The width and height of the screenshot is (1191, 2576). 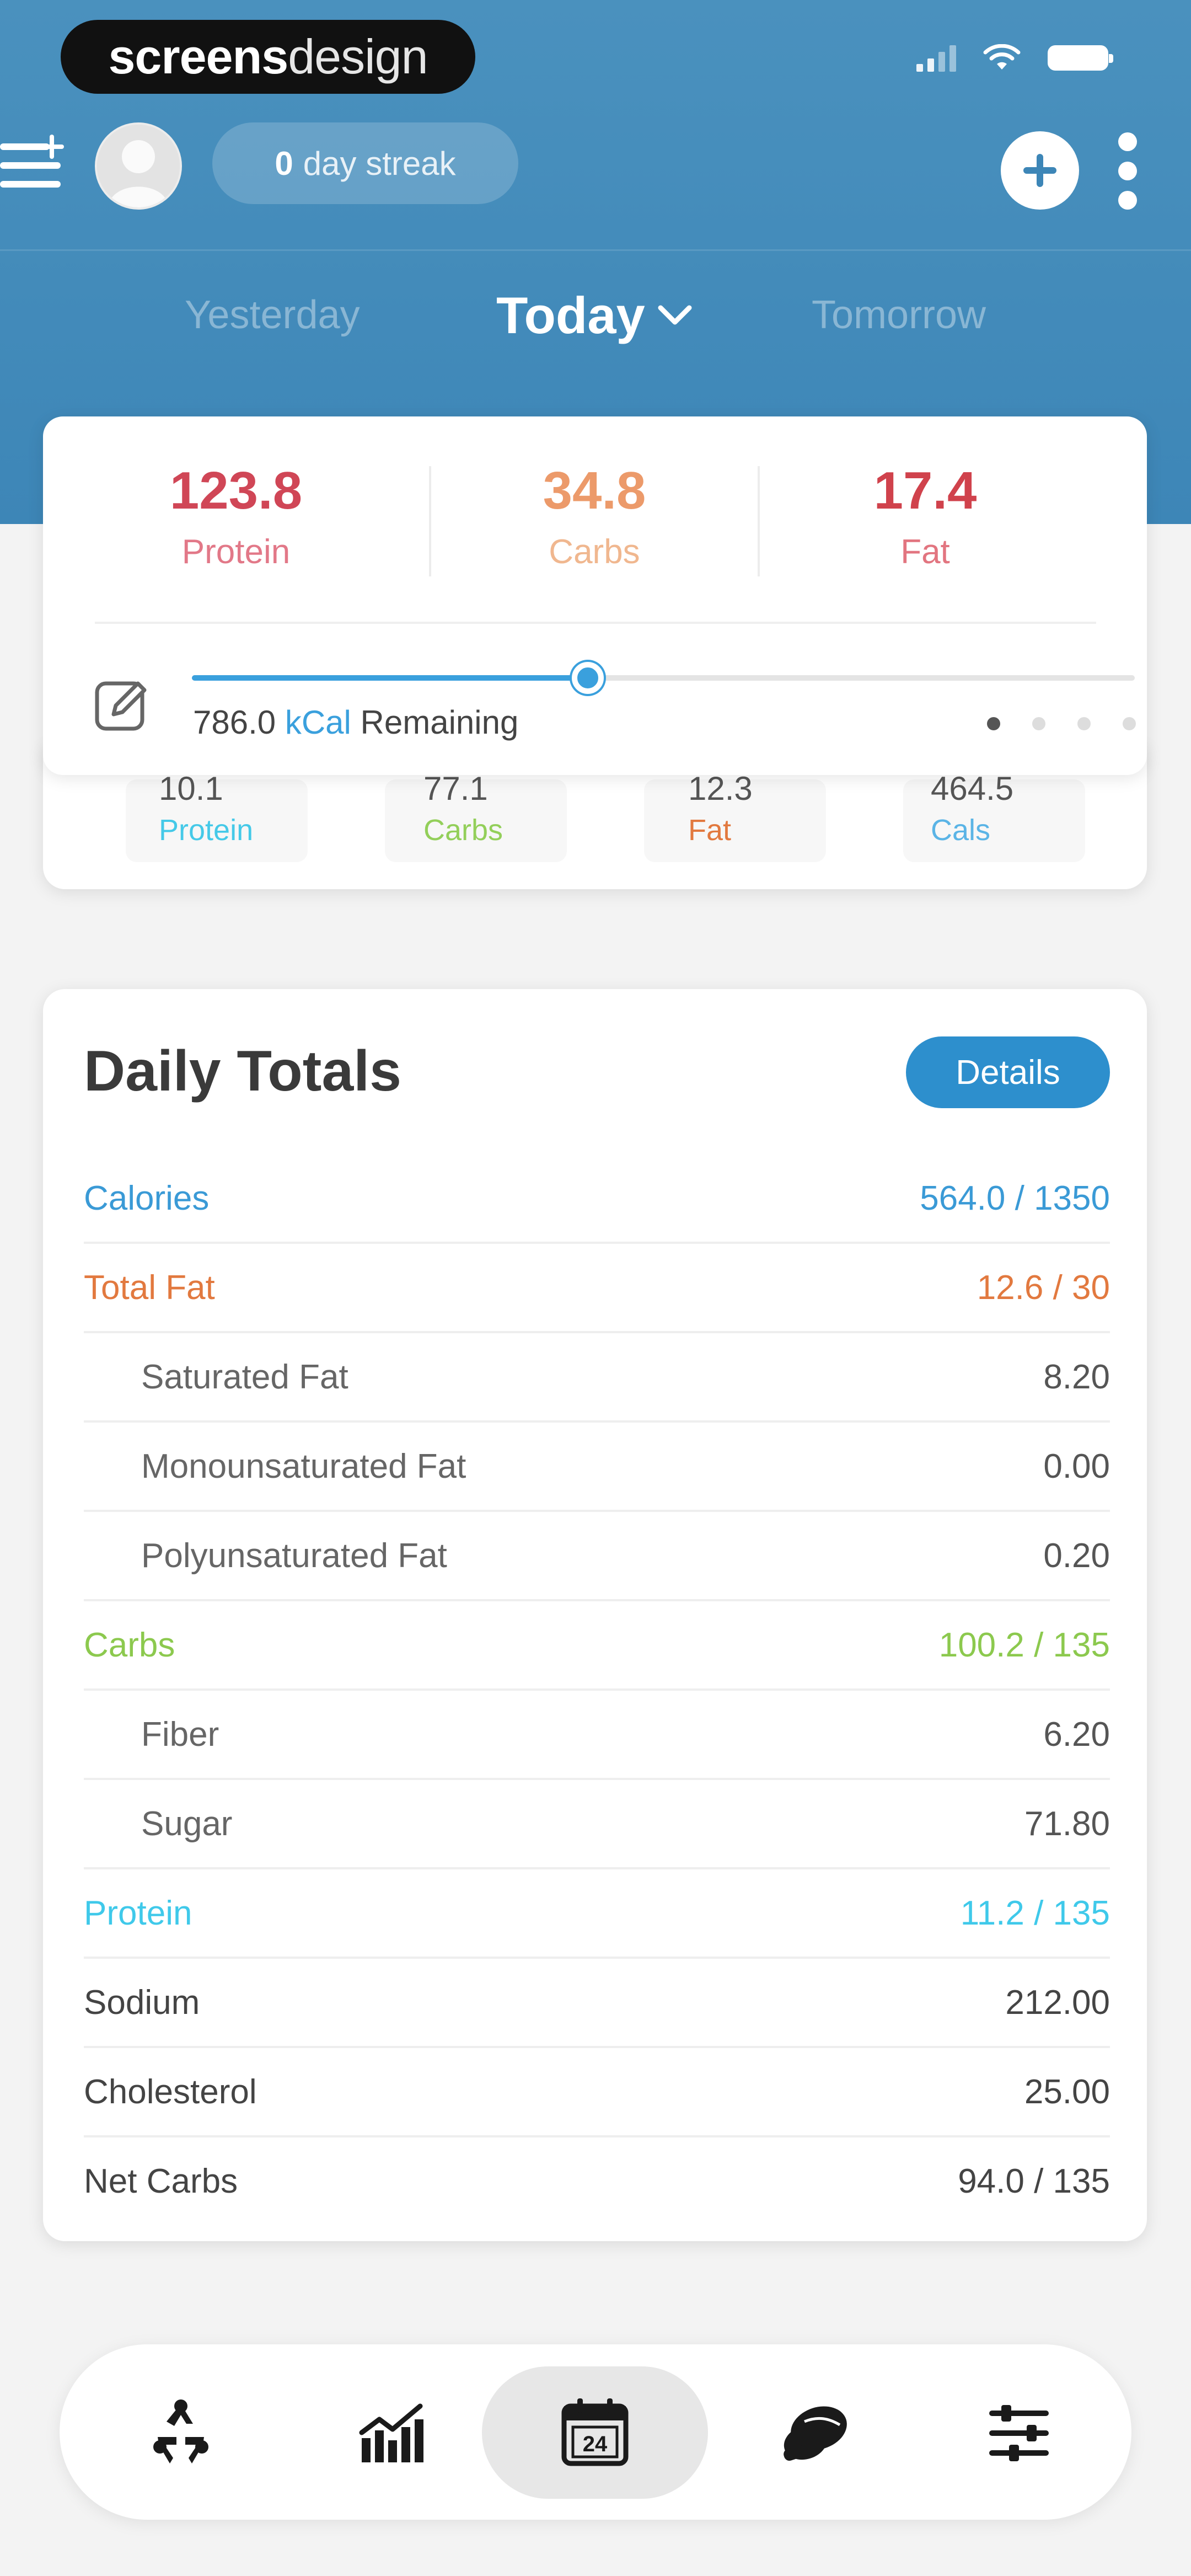 I want to click on recycle-icon, so click(x=180, y=2431).